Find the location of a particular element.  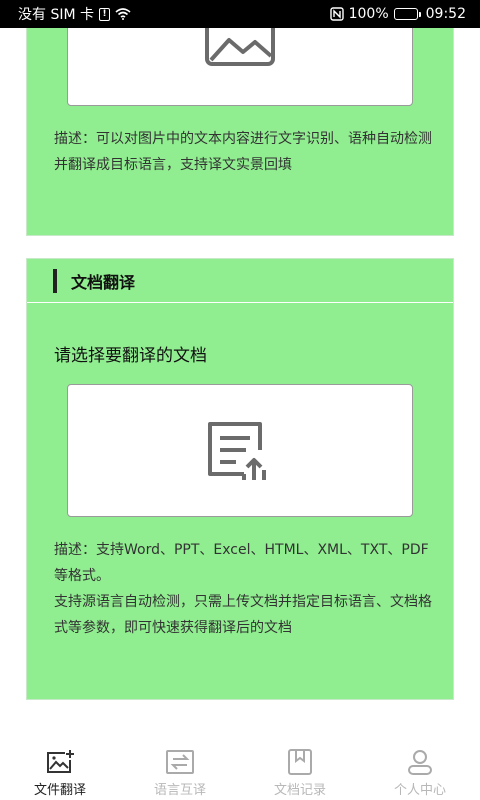

battery-icon is located at coordinates (407, 14).